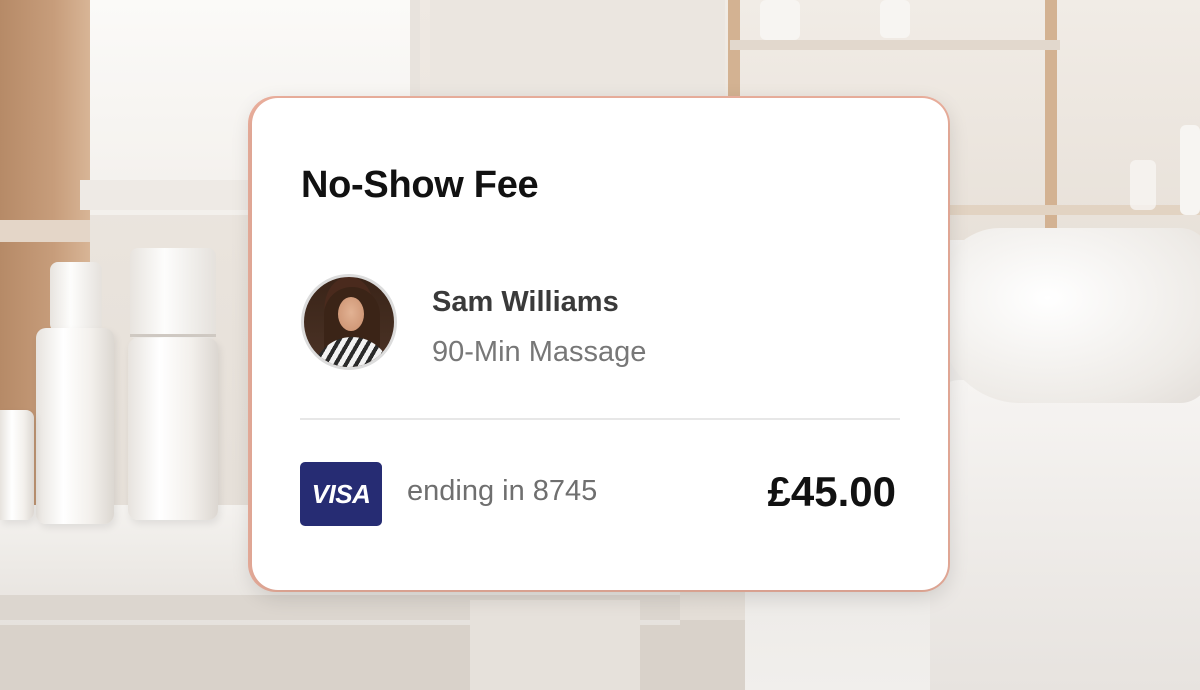 The height and width of the screenshot is (690, 1200). What do you see at coordinates (539, 352) in the screenshot?
I see `service-name: 90-Min Massage` at bounding box center [539, 352].